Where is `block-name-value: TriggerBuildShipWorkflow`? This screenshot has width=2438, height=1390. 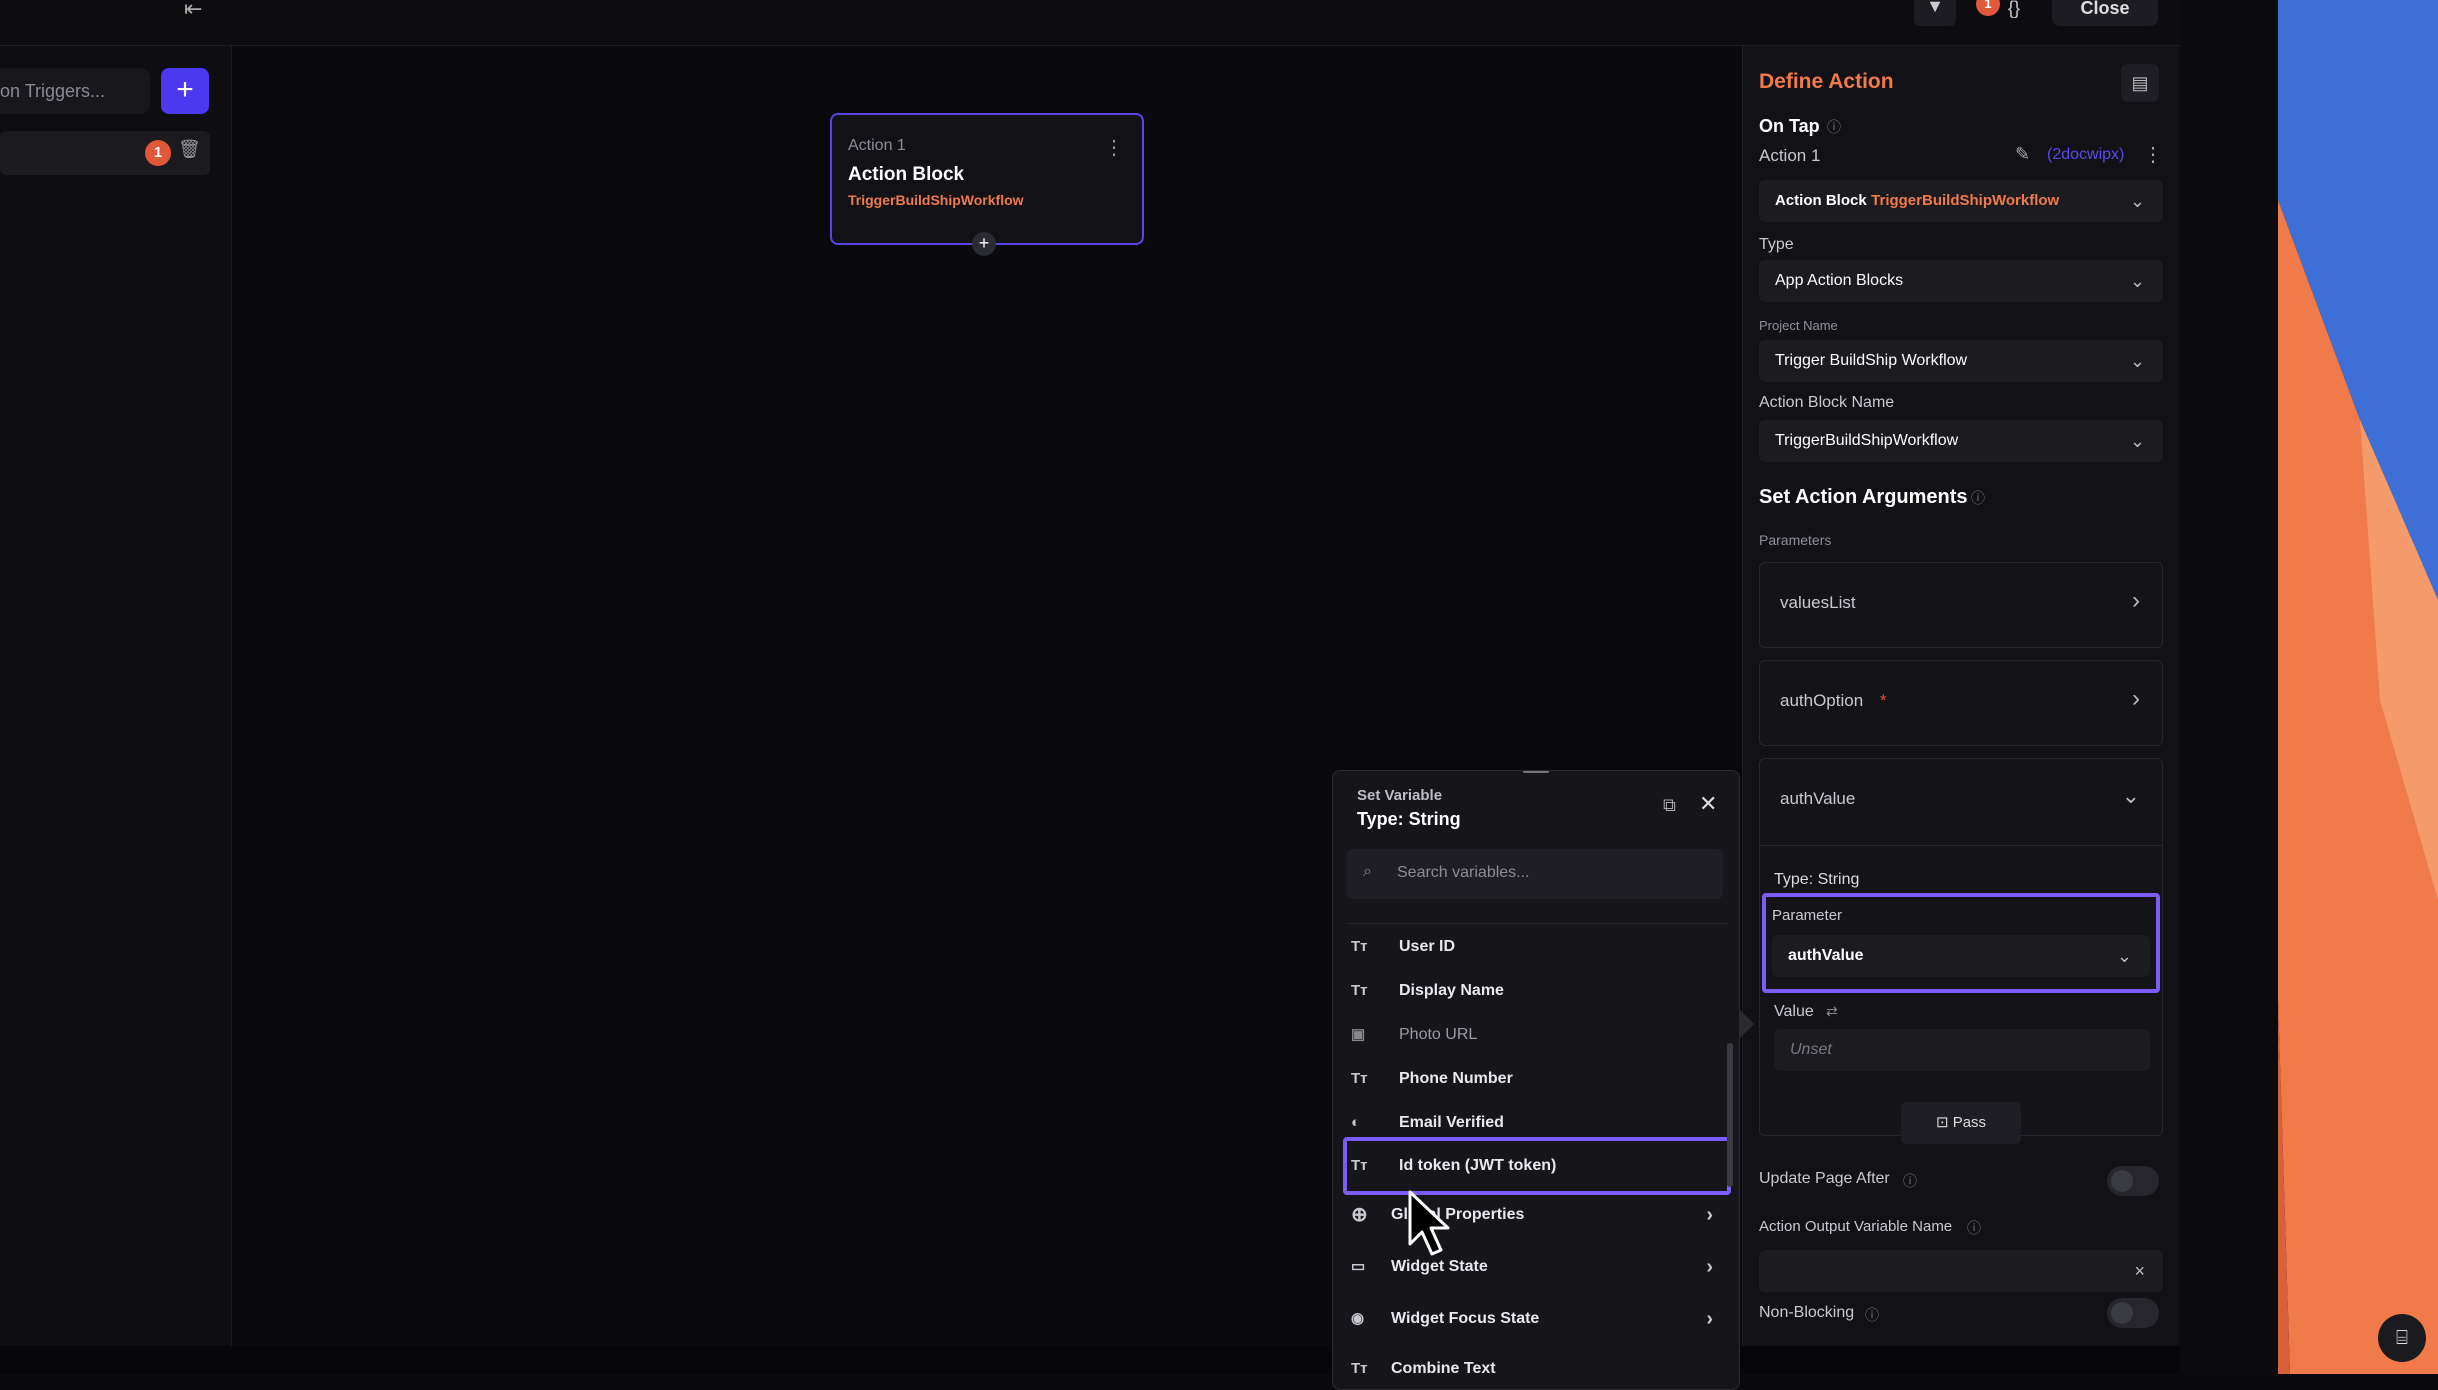 block-name-value: TriggerBuildShipWorkflow is located at coordinates (1867, 440).